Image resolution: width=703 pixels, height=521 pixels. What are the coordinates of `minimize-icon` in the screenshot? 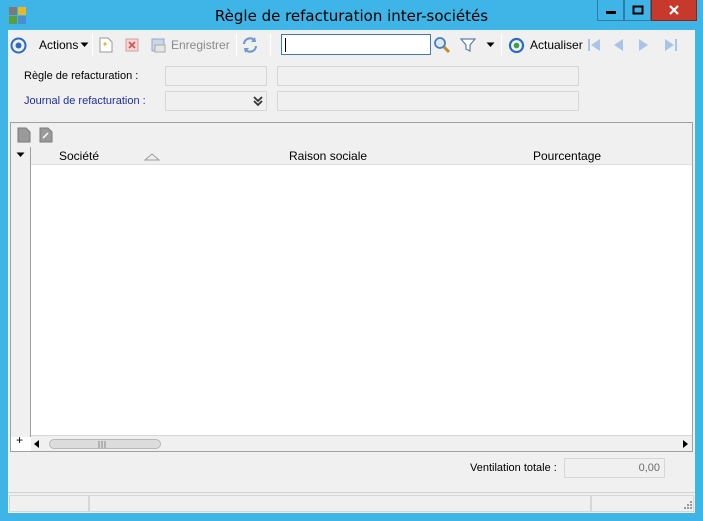 It's located at (610, 12).